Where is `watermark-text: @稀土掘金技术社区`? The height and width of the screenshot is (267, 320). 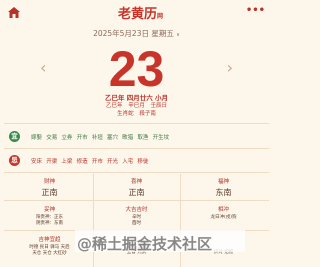 watermark-text: @稀土掘金技术社区 is located at coordinates (145, 244).